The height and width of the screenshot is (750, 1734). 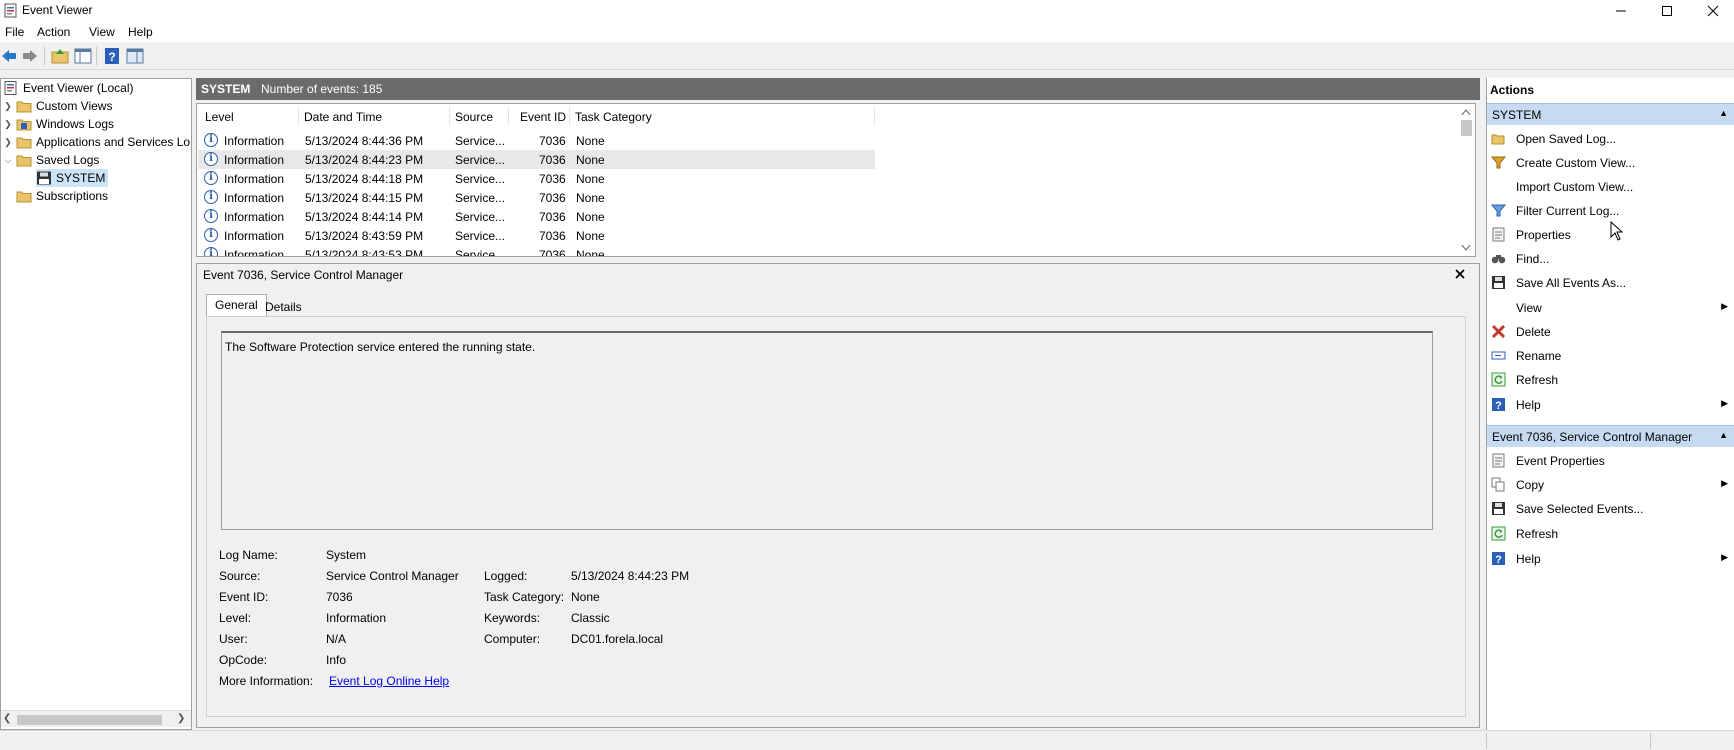 What do you see at coordinates (51, 160) in the screenshot?
I see `tree-node-saved-logs: ⌵ Saved Logs` at bounding box center [51, 160].